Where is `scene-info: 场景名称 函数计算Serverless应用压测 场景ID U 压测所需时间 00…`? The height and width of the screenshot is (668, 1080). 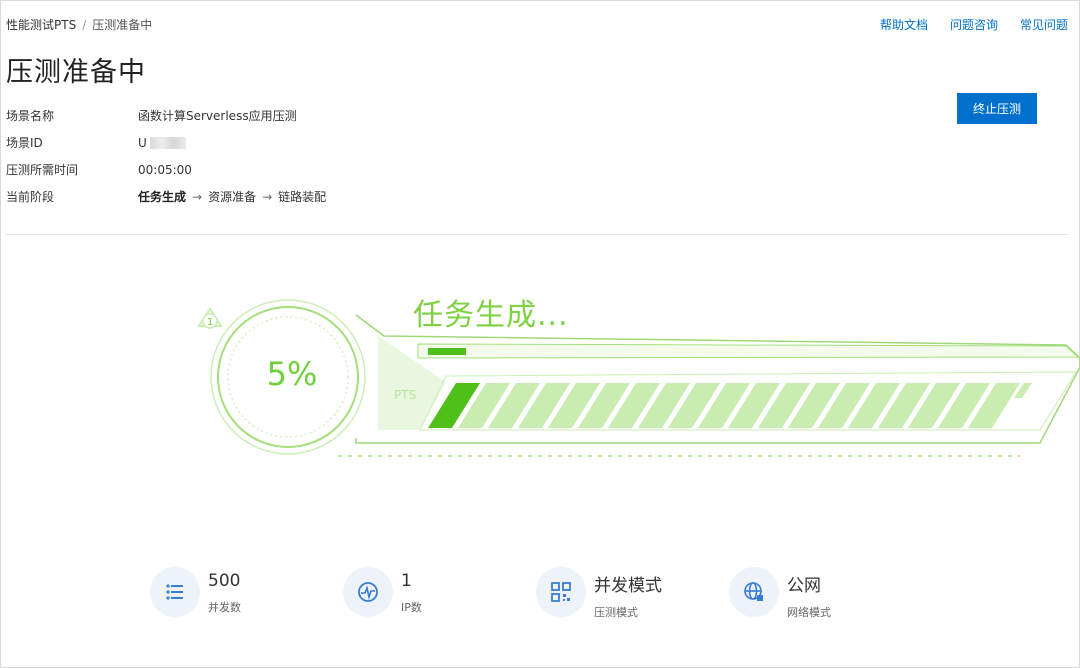
scene-info: 场景名称 函数计算Serverless应用压测 场景ID U 压测所需时间 00… is located at coordinates (166, 156).